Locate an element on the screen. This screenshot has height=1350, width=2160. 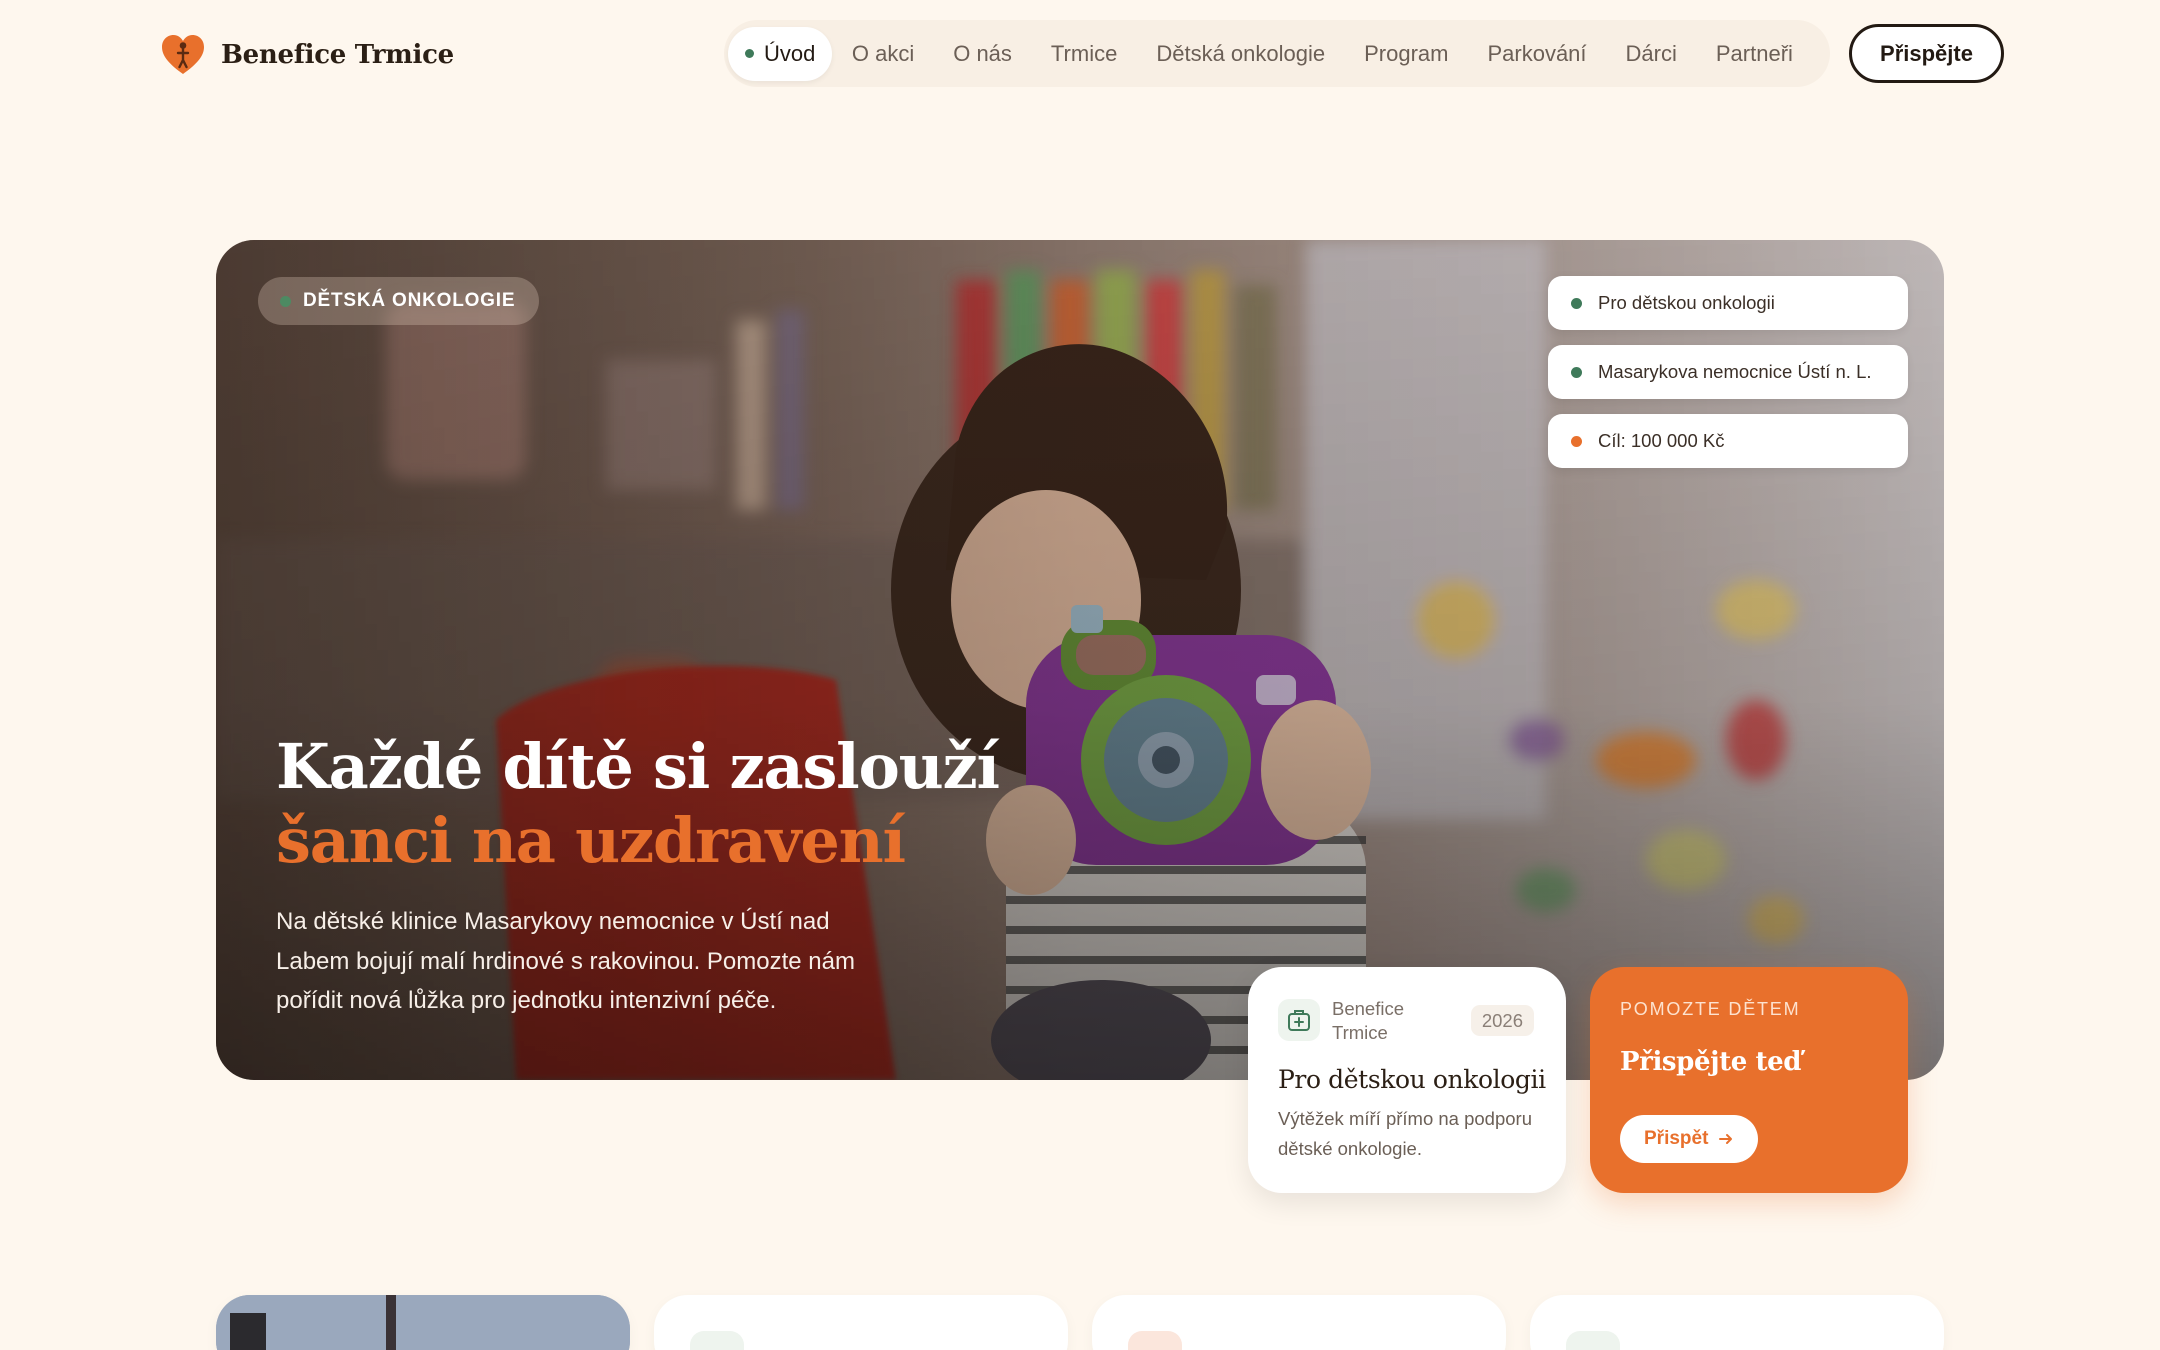
card-organizer: Benefice Trmice is located at coordinates (1368, 1020).